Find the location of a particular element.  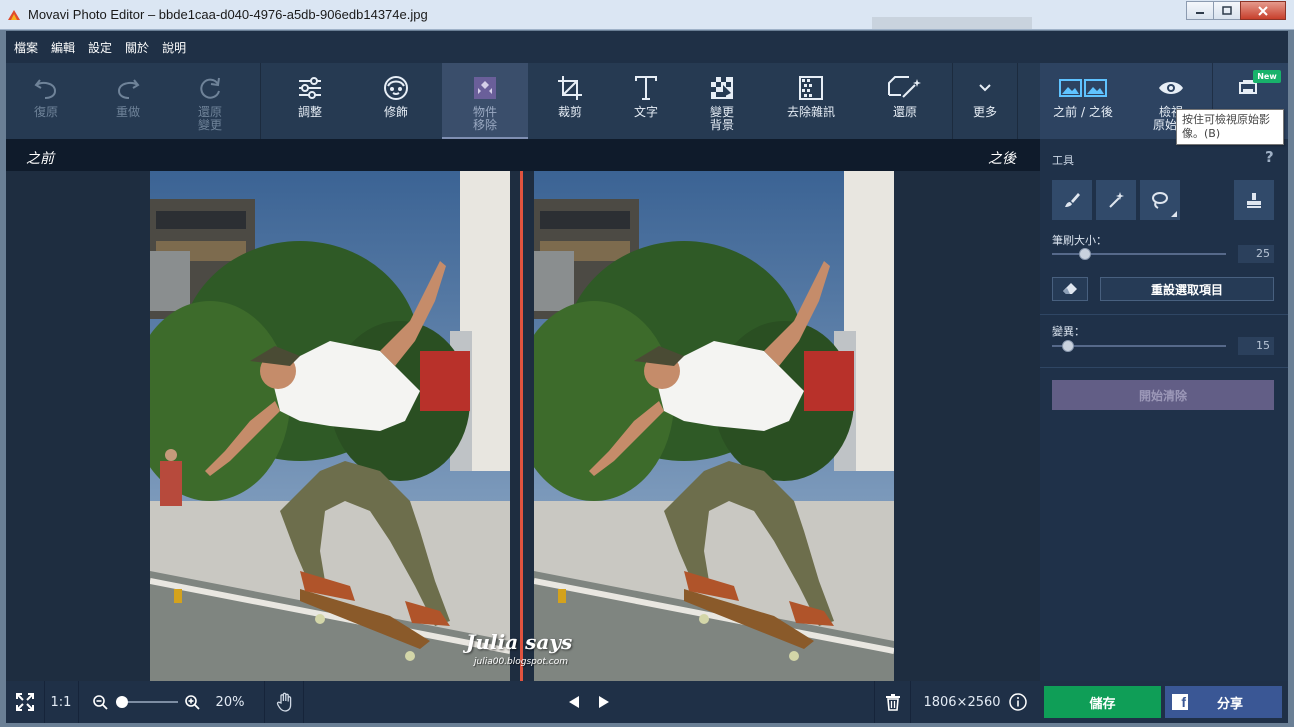

variation-value: 15 is located at coordinates (1256, 346).